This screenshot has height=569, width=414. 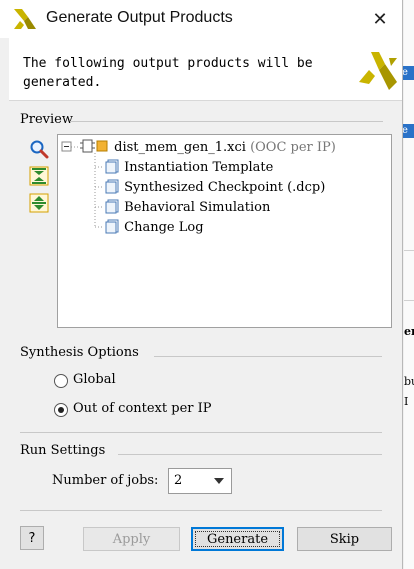 I want to click on tree-child-item: Behavioral Simulation, so click(x=187, y=206).